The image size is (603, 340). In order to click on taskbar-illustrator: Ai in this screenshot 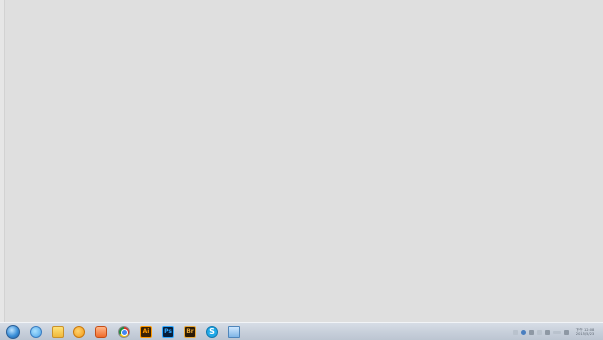, I will do `click(146, 332)`.